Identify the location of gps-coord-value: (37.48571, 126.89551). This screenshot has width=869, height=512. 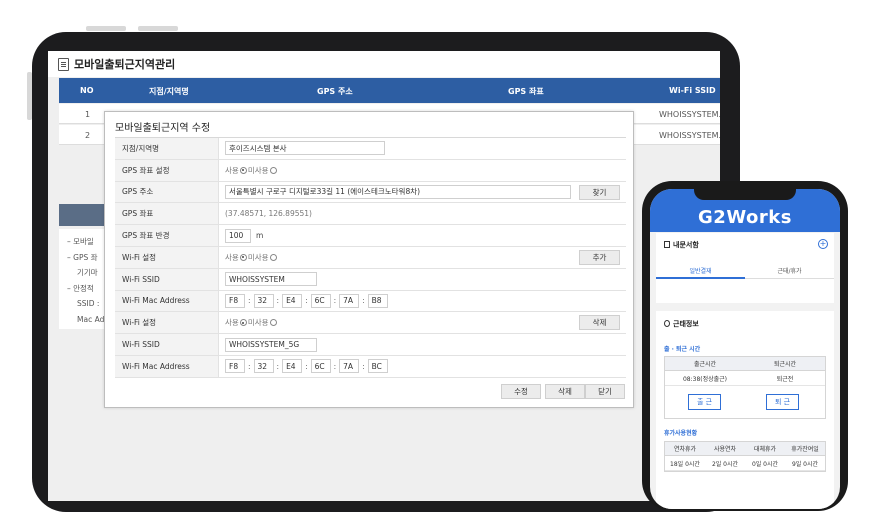
(268, 214).